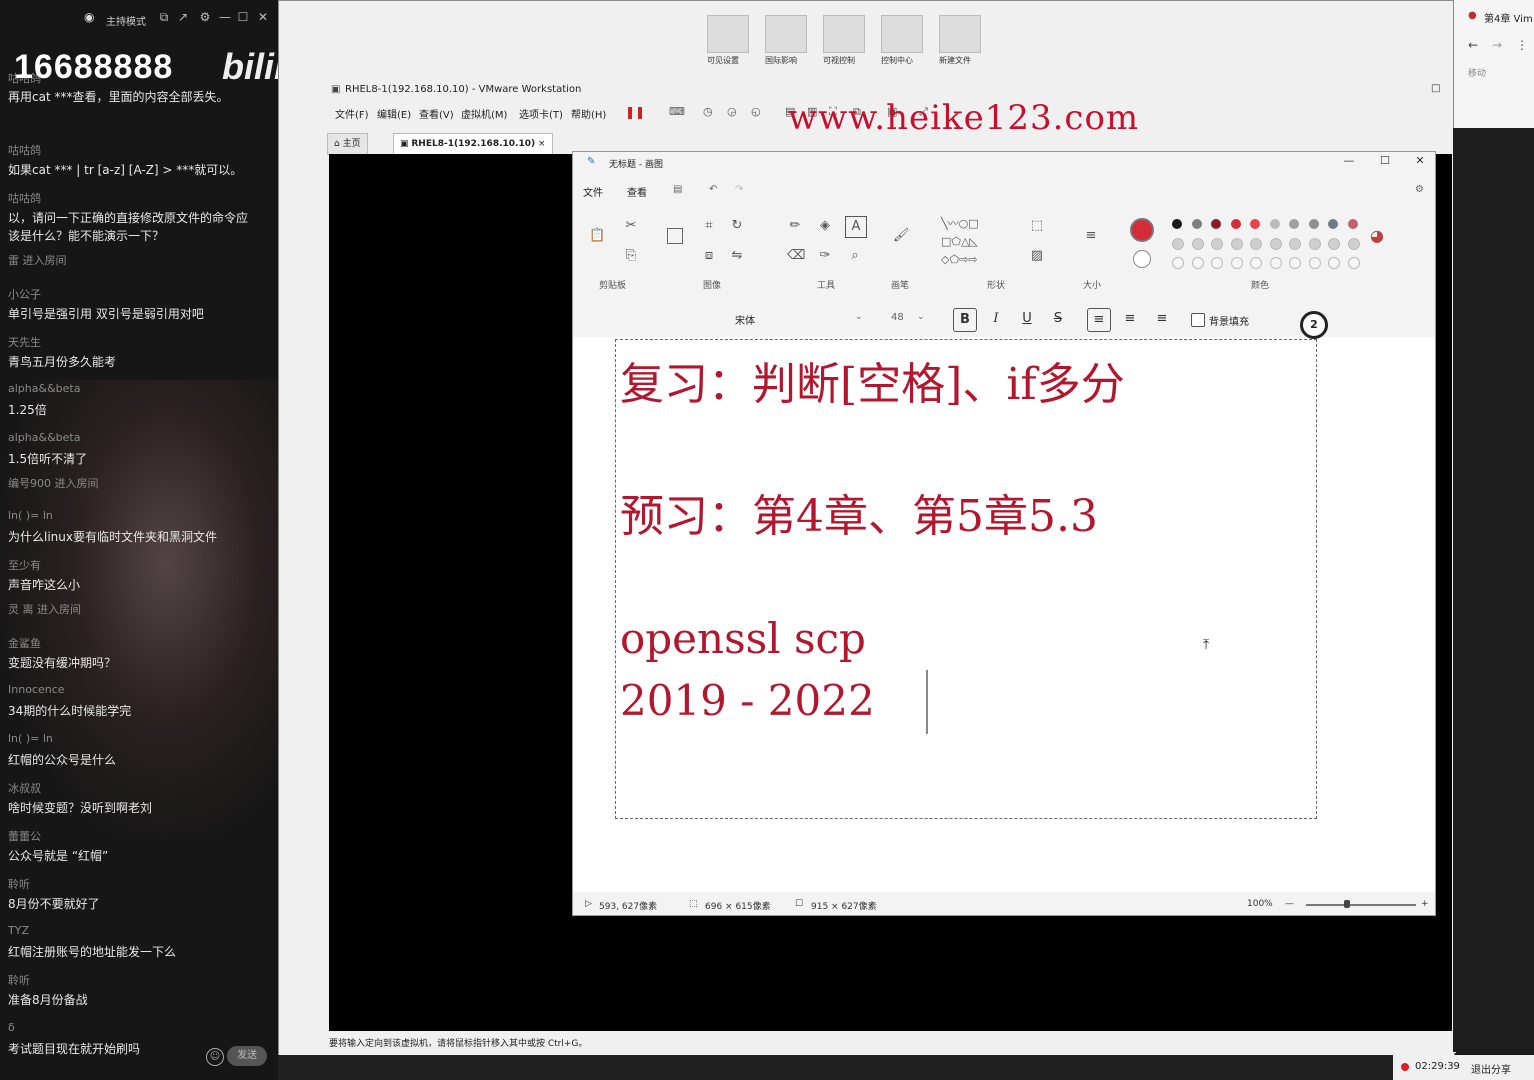 Image resolution: width=1534 pixels, height=1080 pixels. Describe the element at coordinates (635, 112) in the screenshot. I see `pause-icon: ❚❚` at that location.